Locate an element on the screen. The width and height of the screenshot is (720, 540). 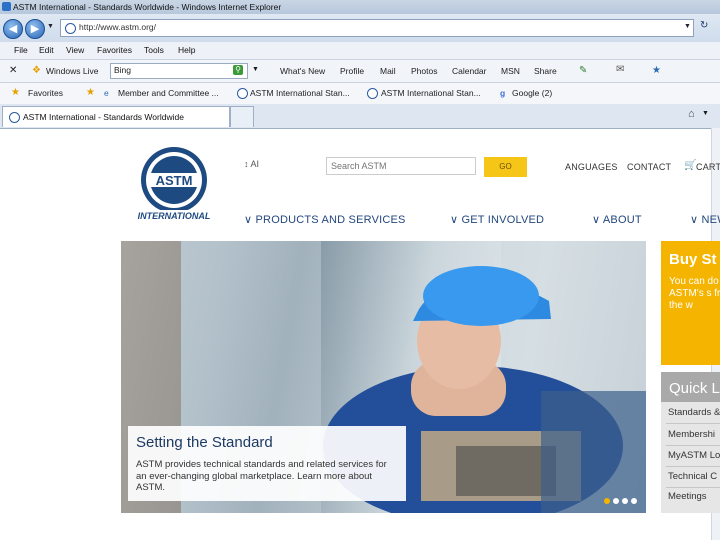
tab-astm: ASTM International - Standards Worldwide is located at coordinates (116, 116).